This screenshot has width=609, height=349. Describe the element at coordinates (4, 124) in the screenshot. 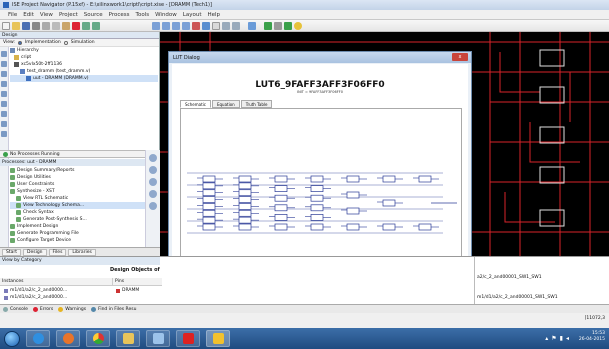

I see `filter-icon` at that location.